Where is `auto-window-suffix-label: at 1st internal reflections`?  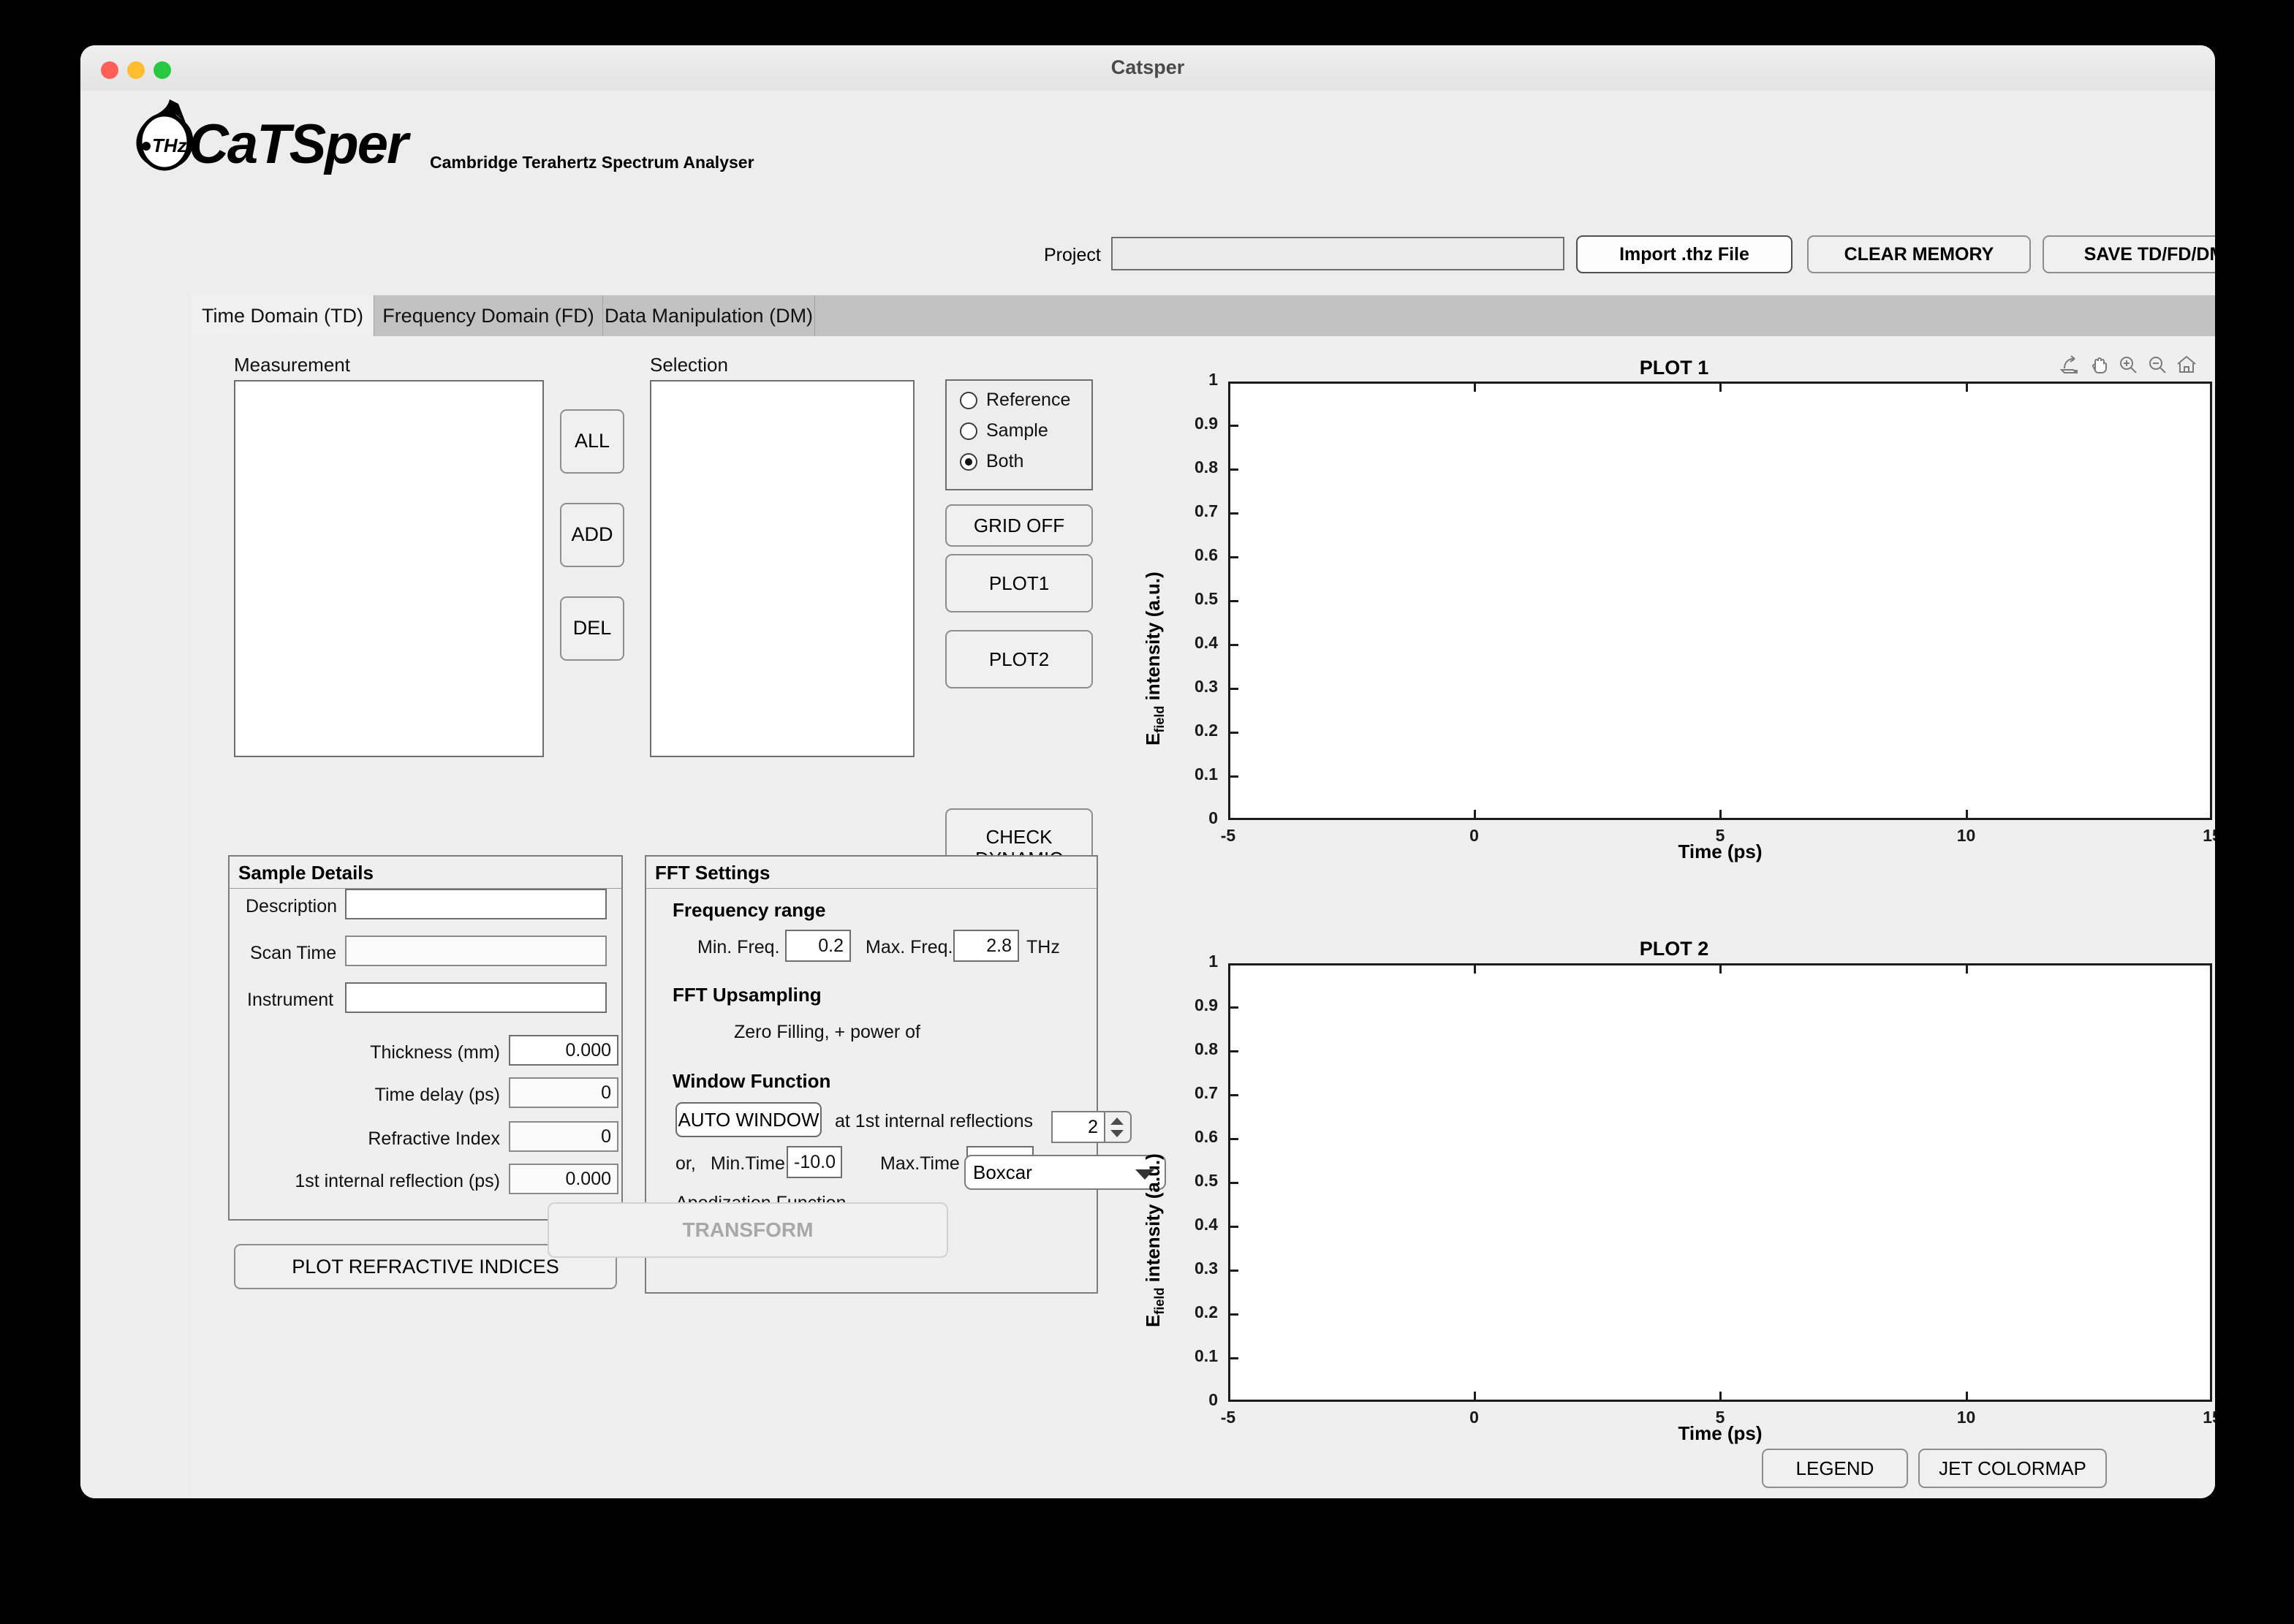
auto-window-suffix-label: at 1st internal reflections is located at coordinates (934, 1121).